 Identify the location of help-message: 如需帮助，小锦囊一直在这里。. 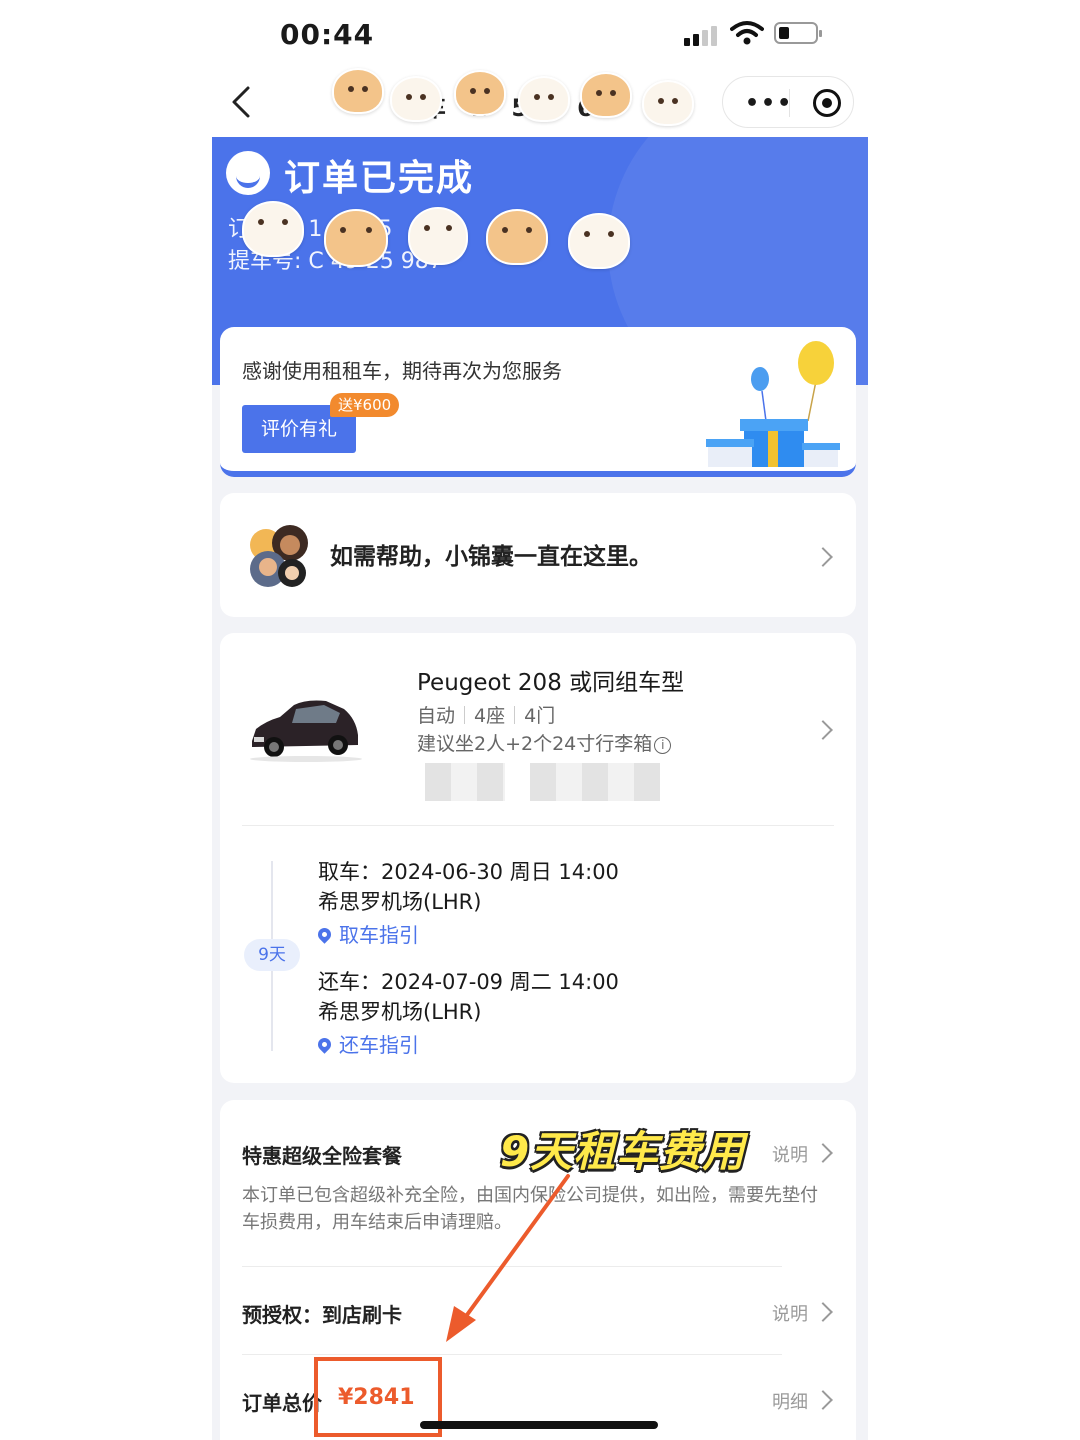
(491, 557).